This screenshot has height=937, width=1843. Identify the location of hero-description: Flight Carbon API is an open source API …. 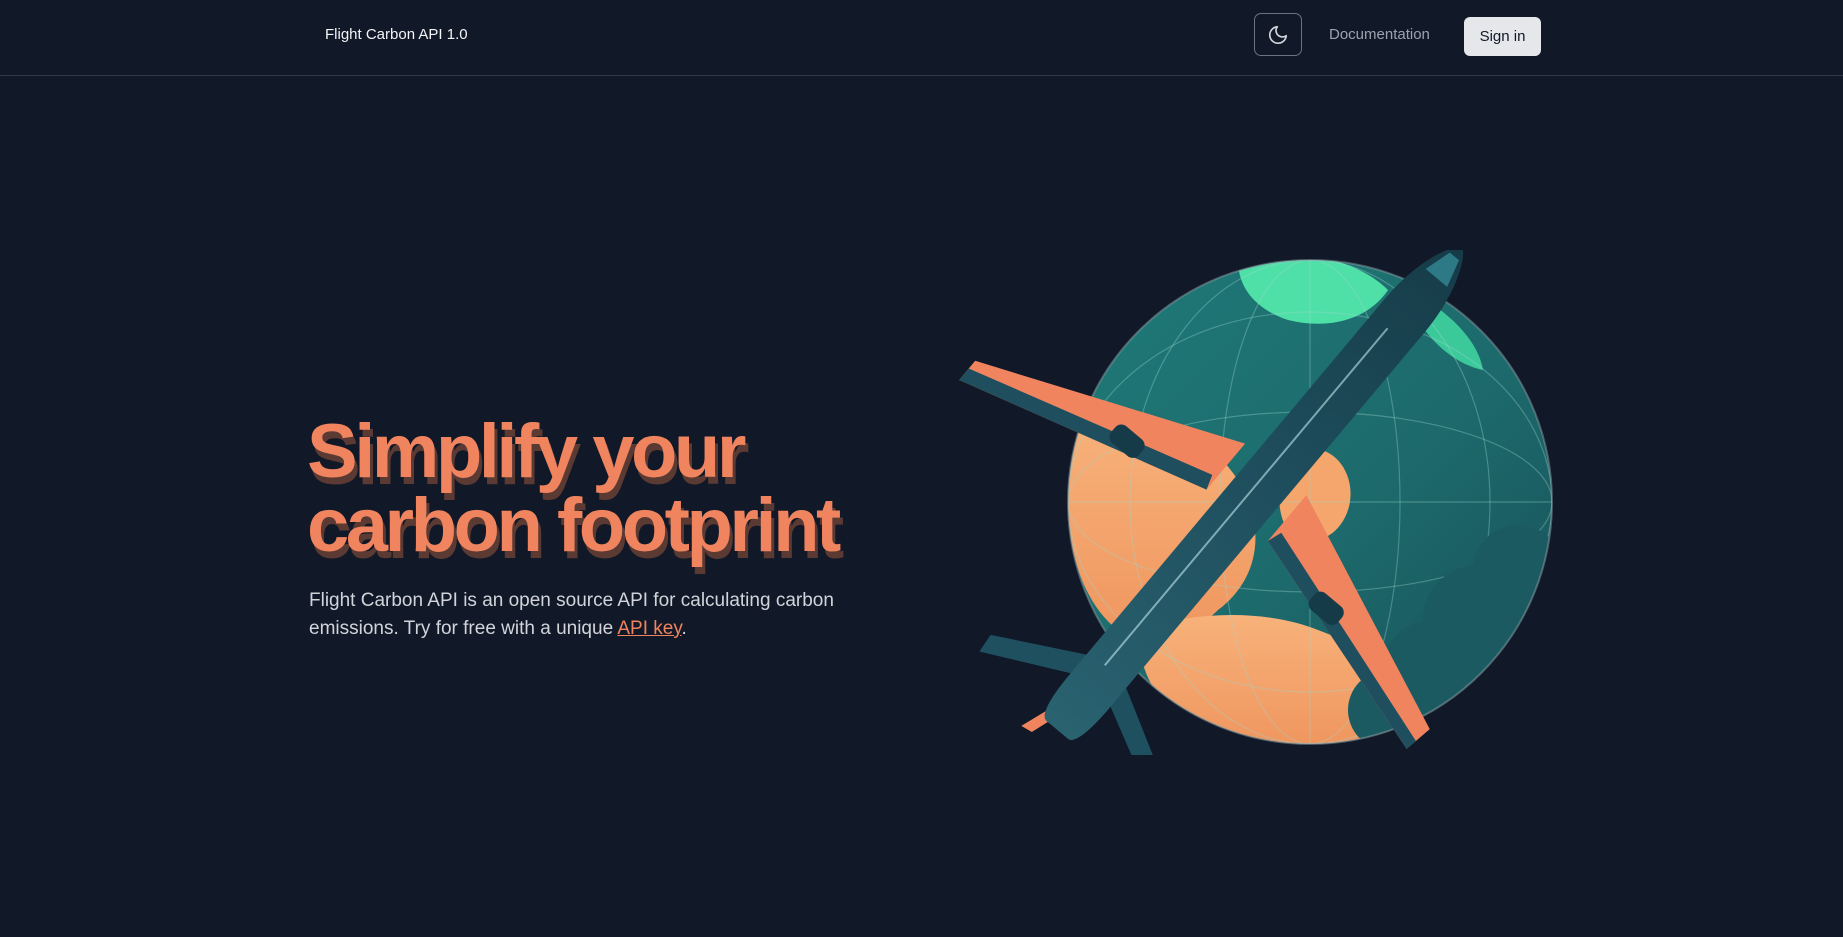
(589, 615).